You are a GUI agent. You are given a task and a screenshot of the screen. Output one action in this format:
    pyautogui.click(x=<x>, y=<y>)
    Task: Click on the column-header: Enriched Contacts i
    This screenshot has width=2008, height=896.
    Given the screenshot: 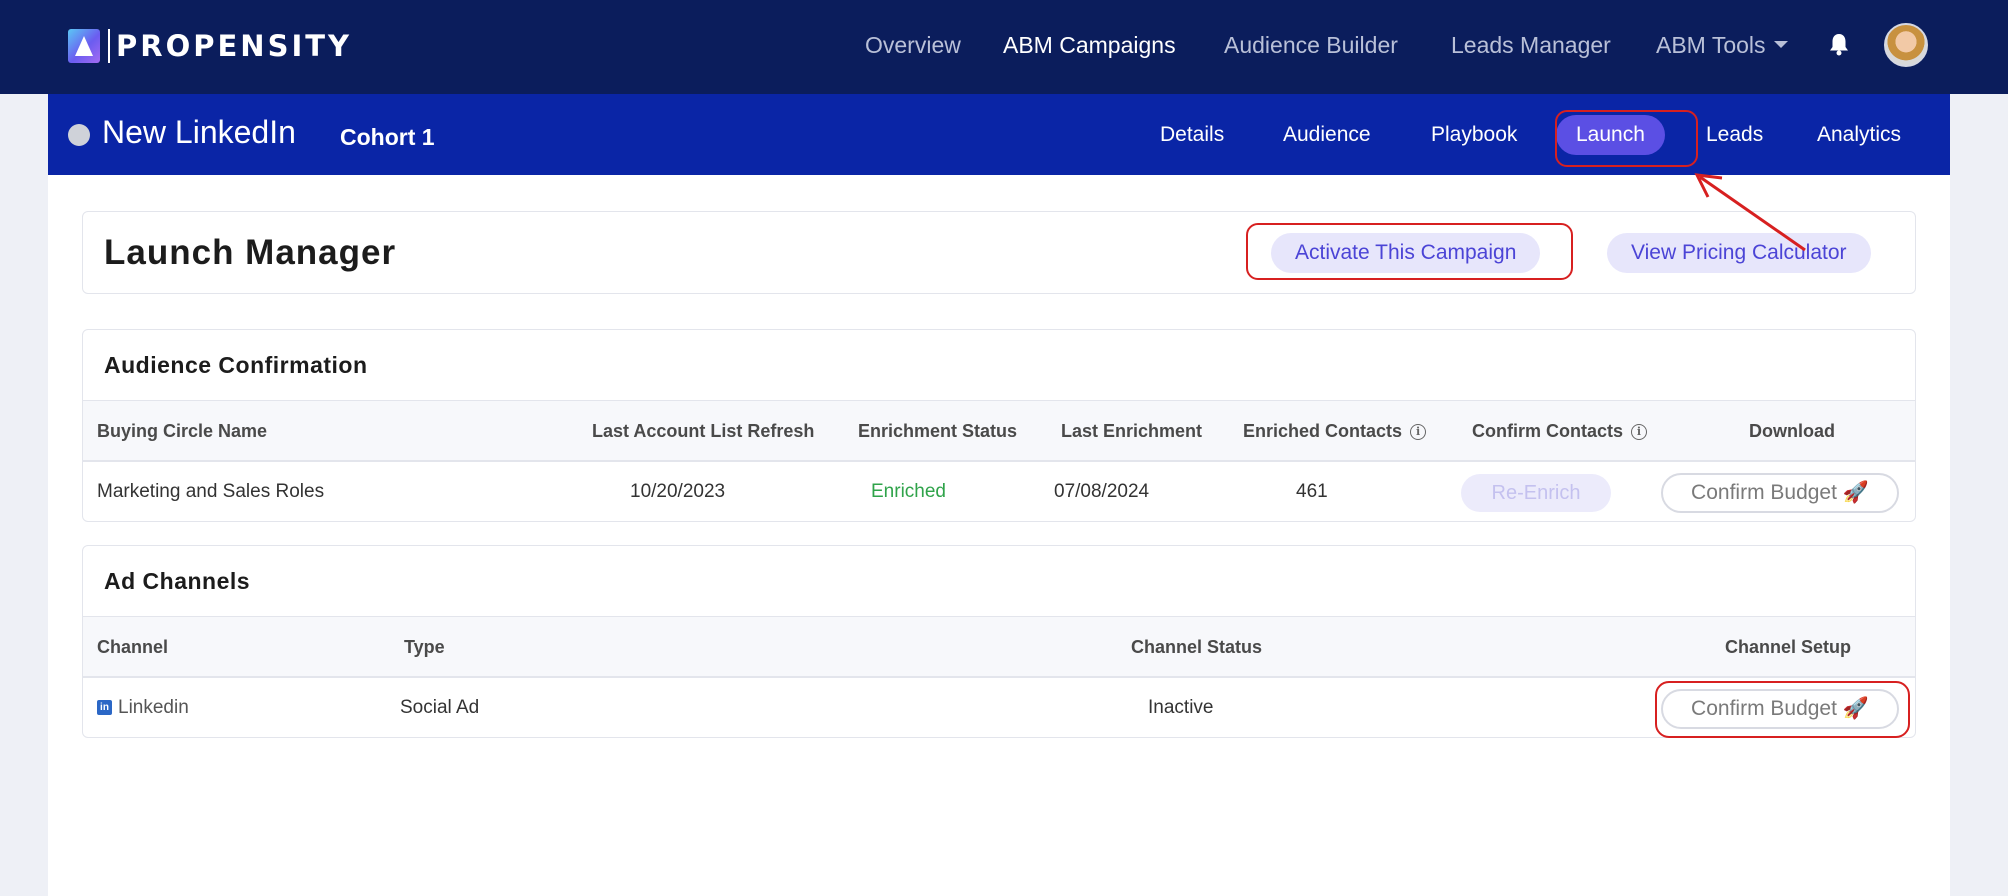 What is the action you would take?
    pyautogui.click(x=1335, y=431)
    